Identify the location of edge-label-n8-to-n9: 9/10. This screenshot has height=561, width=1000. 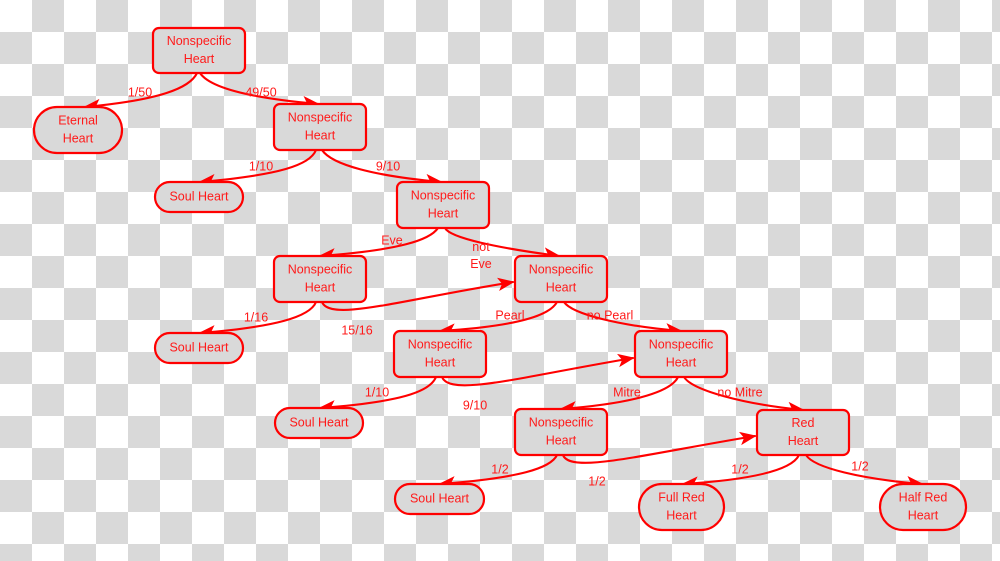
(475, 405).